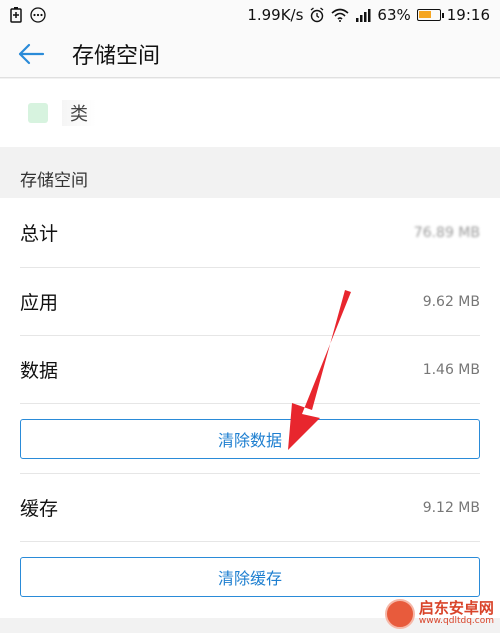 This screenshot has width=500, height=633. Describe the element at coordinates (425, 14) in the screenshot. I see `battery-level` at that location.